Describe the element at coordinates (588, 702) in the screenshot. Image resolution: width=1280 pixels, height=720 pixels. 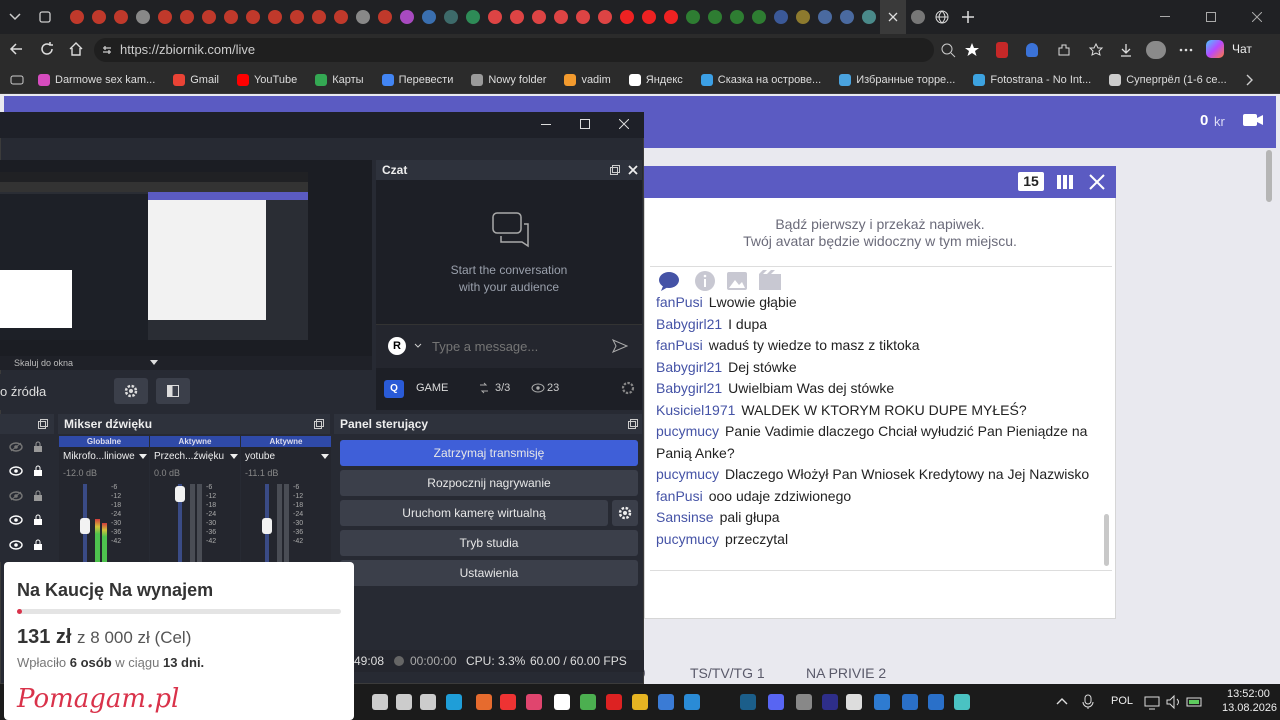
I see `chrome-icon` at that location.